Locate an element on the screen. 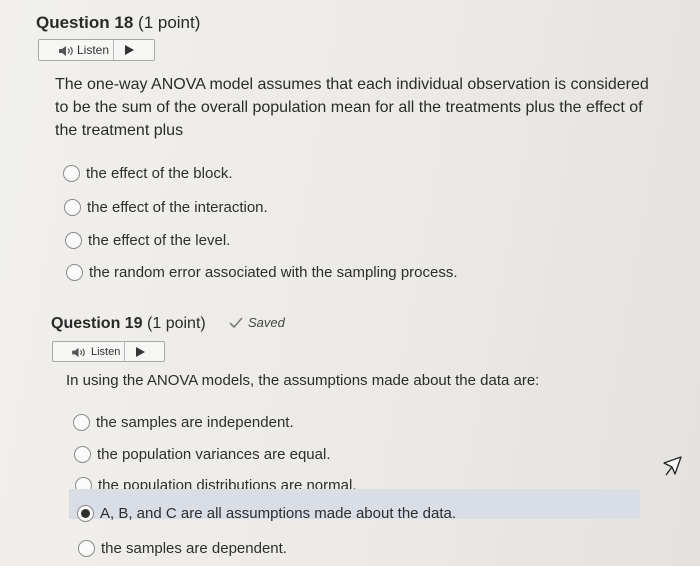 The height and width of the screenshot is (566, 700). q18-option: the effect of the level. is located at coordinates (147, 240).